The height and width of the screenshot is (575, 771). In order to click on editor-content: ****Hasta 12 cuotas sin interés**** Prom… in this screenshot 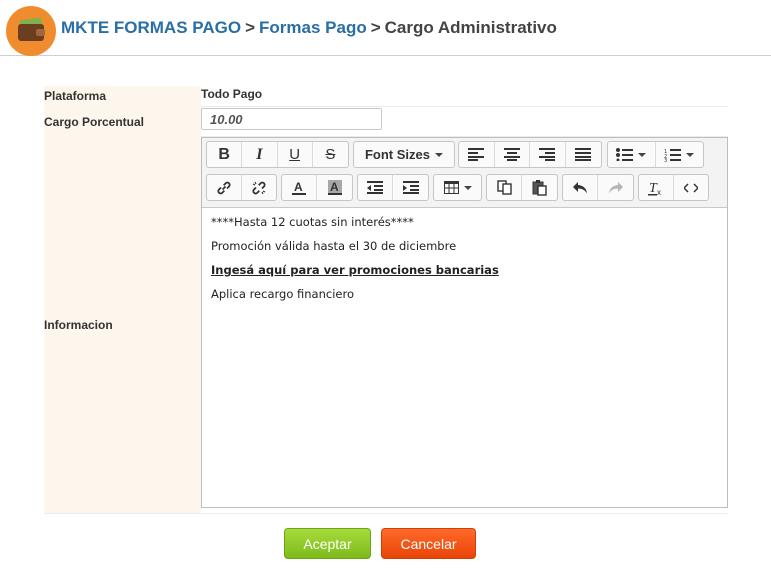, I will do `click(355, 264)`.